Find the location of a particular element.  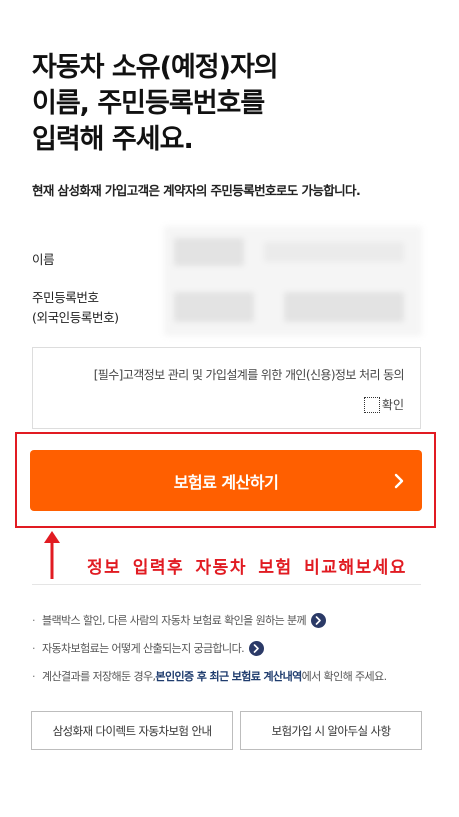

info-item-premium-calc: · 자동차보험료는 어떻게 산출되는지 궁금합니다. is located at coordinates (232, 648).